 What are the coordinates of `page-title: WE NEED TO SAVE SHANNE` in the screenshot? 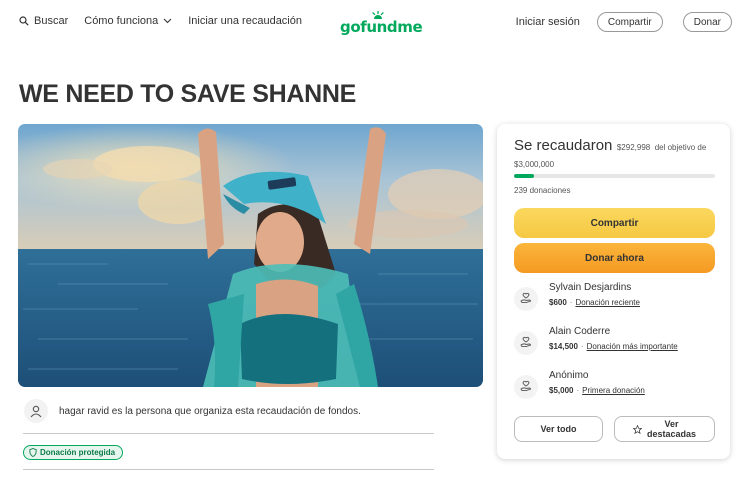 It's located at (187, 94).